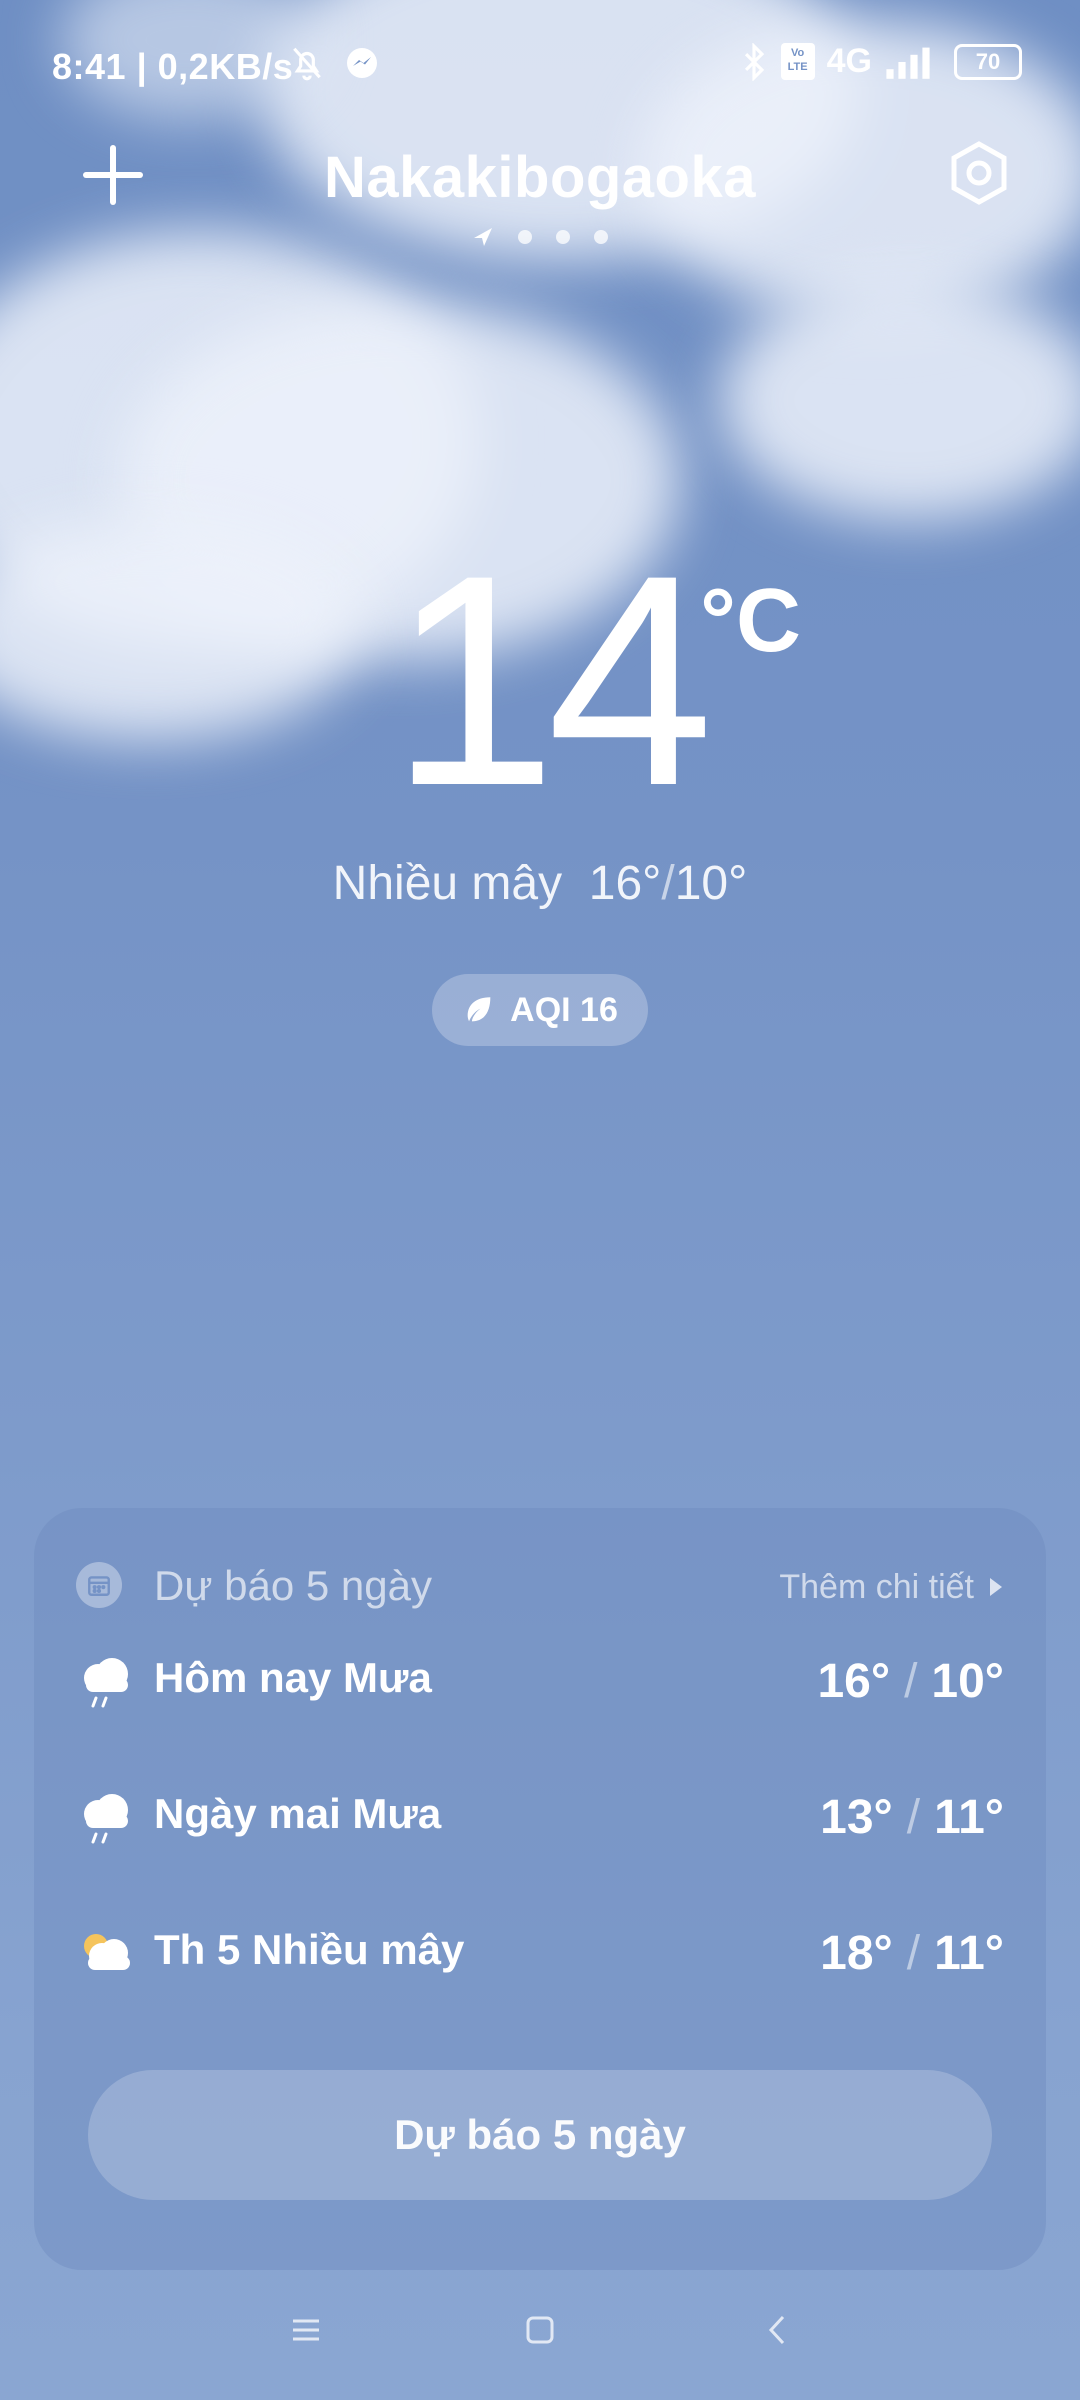 The width and height of the screenshot is (1080, 2400). I want to click on forecast-day-label: Th 5 Nhiều mây, so click(309, 1949).